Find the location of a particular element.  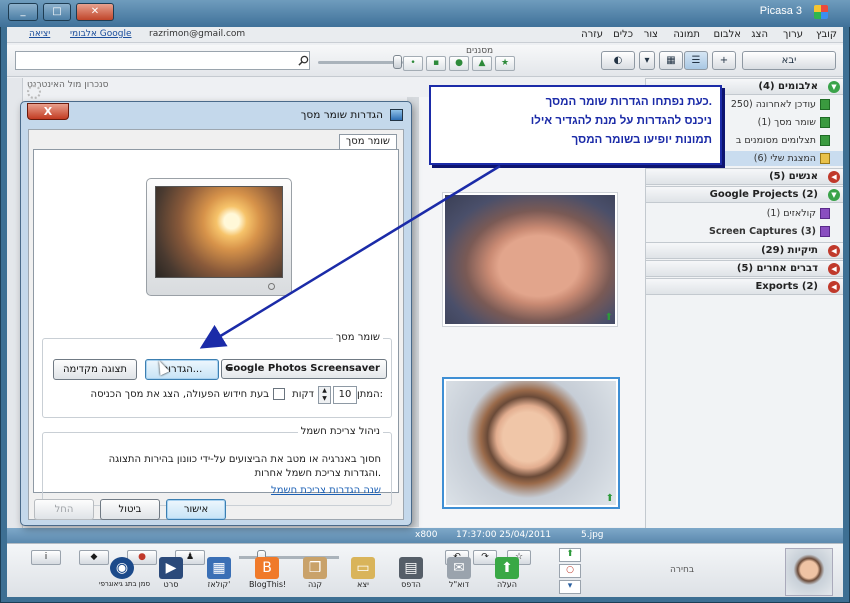

list-view-icon: ☰ is located at coordinates (696, 60).